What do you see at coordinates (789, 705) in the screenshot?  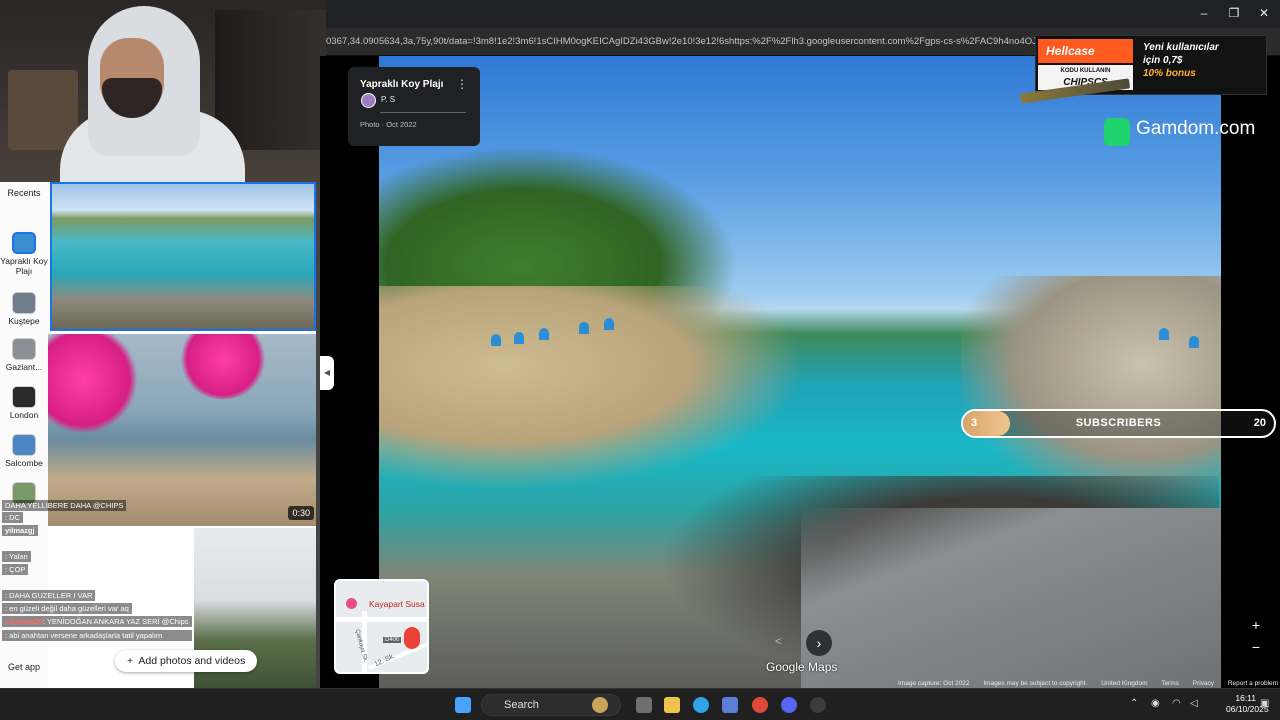 I see `discord-icon` at bounding box center [789, 705].